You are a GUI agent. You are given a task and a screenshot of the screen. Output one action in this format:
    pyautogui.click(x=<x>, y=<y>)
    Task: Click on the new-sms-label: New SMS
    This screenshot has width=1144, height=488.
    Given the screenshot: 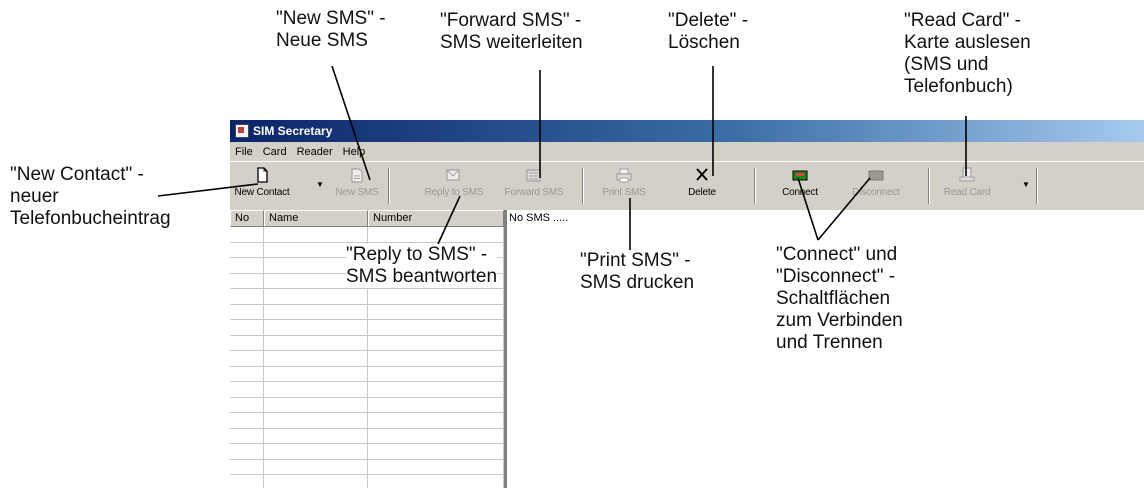 What is the action you would take?
    pyautogui.click(x=357, y=192)
    